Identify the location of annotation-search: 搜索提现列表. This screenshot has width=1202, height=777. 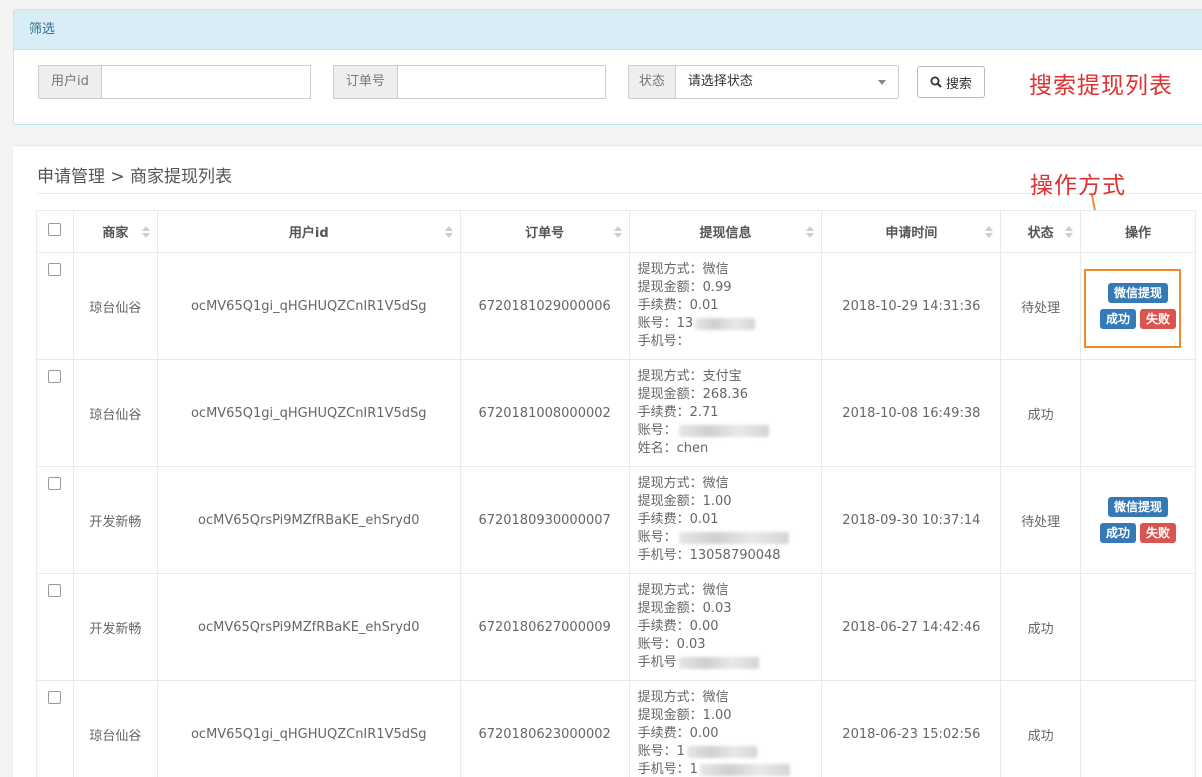
(1101, 86).